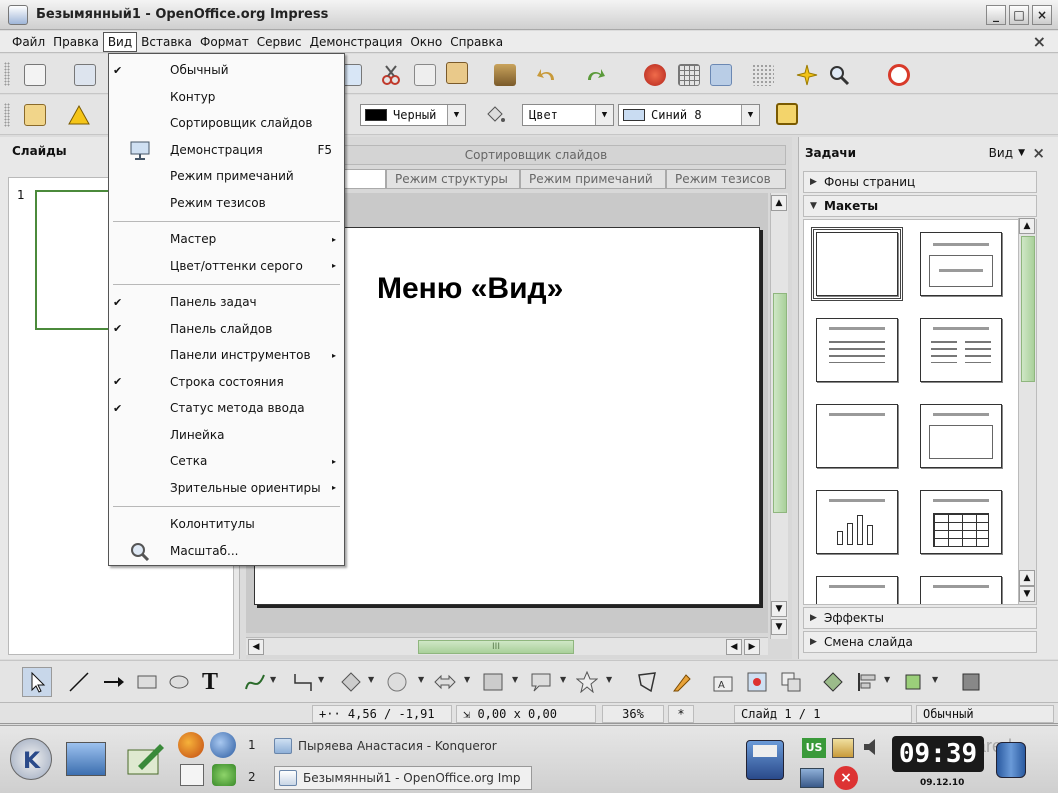 This screenshot has height=793, width=1058. I want to click on menu-window: Окно, so click(426, 42).